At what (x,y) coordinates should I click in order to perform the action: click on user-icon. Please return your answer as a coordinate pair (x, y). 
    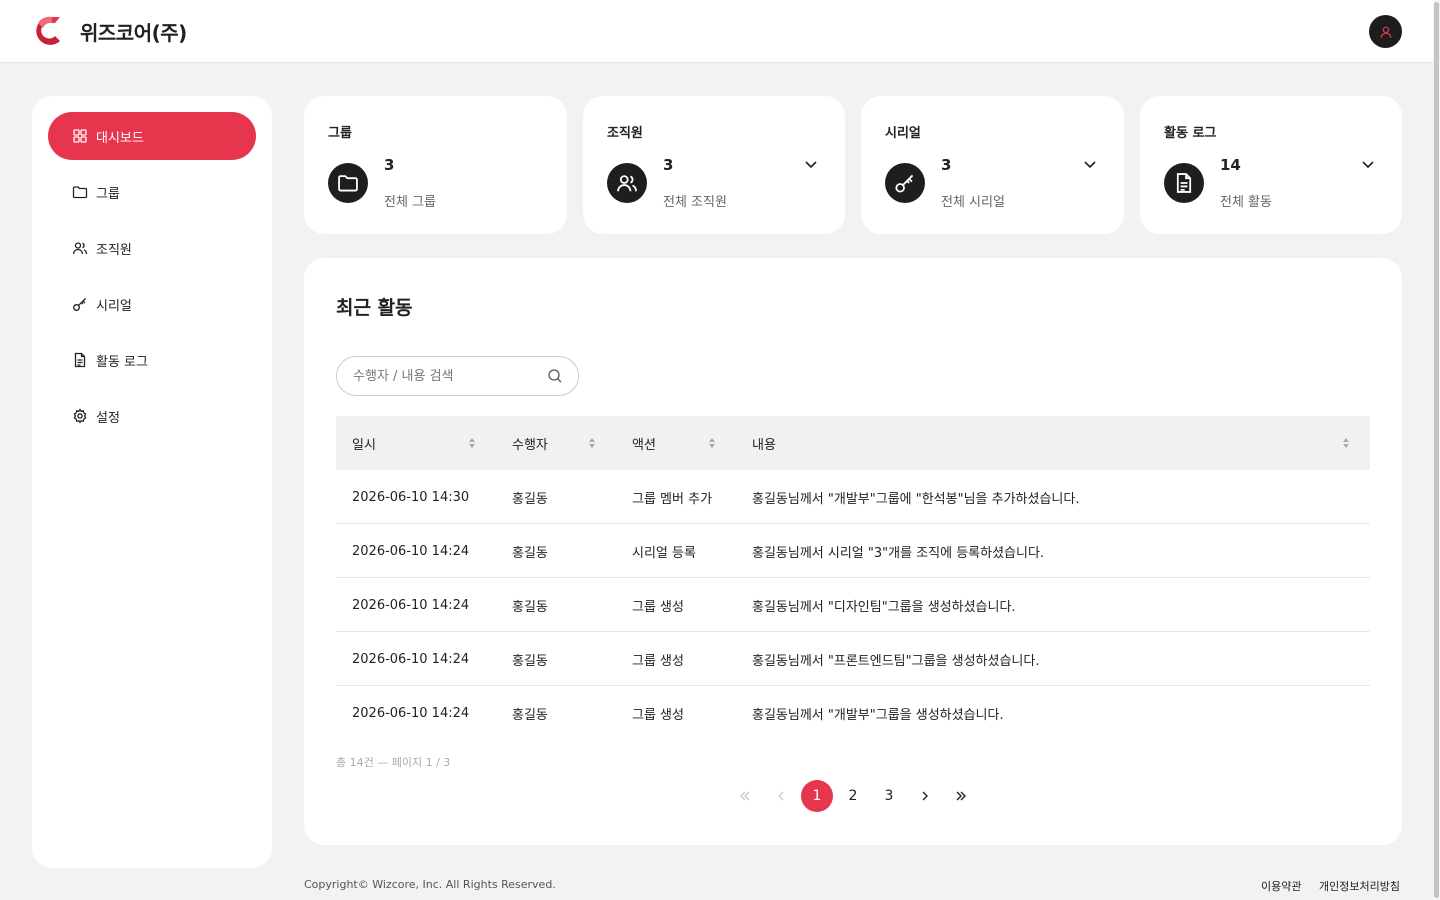
    Looking at the image, I should click on (1385, 32).